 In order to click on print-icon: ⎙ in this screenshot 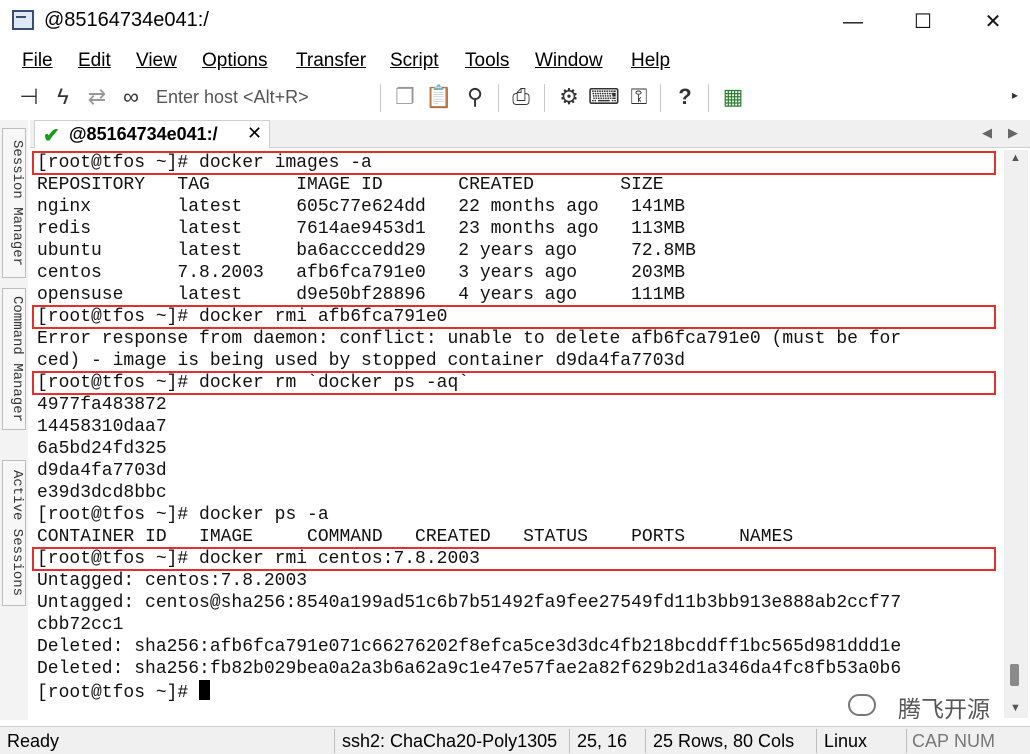, I will do `click(521, 97)`.